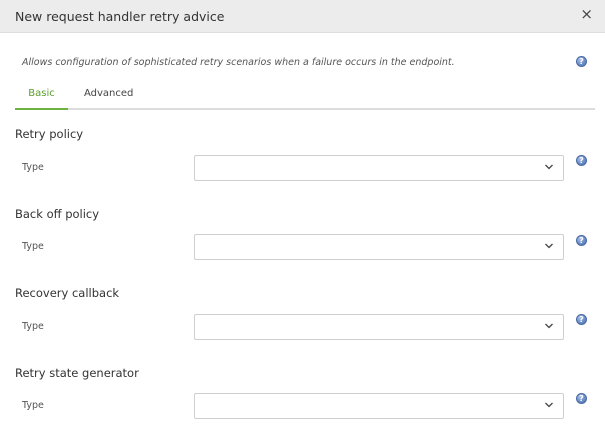 This screenshot has height=436, width=605. What do you see at coordinates (302, 16) in the screenshot?
I see `dialog-header: New request handler retry advice ×` at bounding box center [302, 16].